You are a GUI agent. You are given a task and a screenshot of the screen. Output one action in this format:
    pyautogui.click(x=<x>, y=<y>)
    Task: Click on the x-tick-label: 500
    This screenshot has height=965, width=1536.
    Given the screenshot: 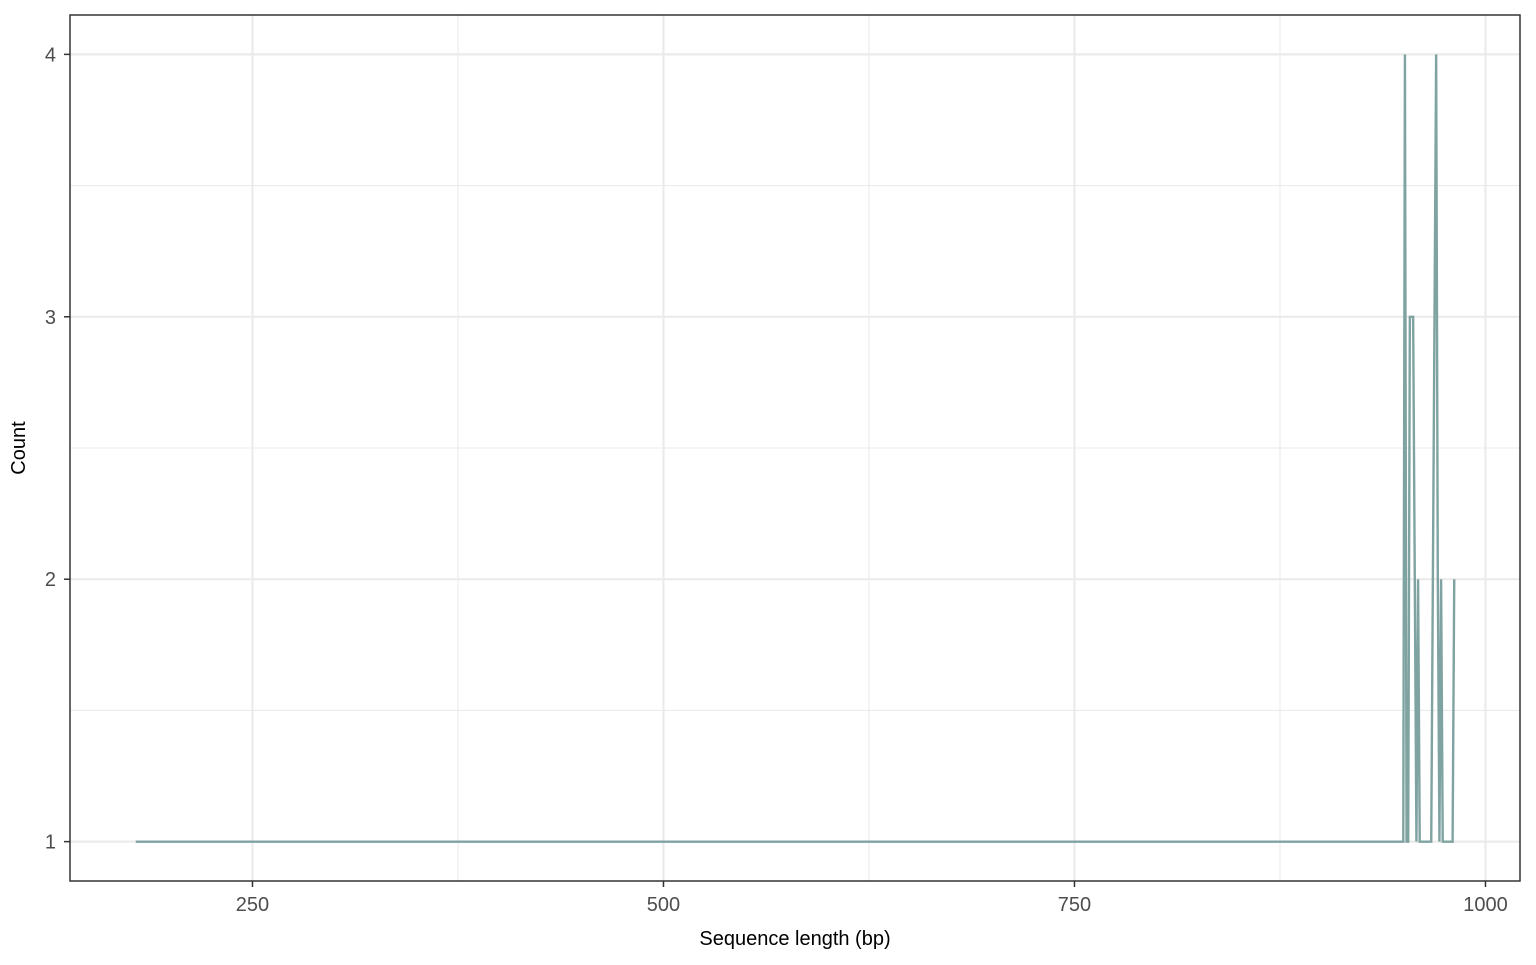 What is the action you would take?
    pyautogui.click(x=663, y=905)
    